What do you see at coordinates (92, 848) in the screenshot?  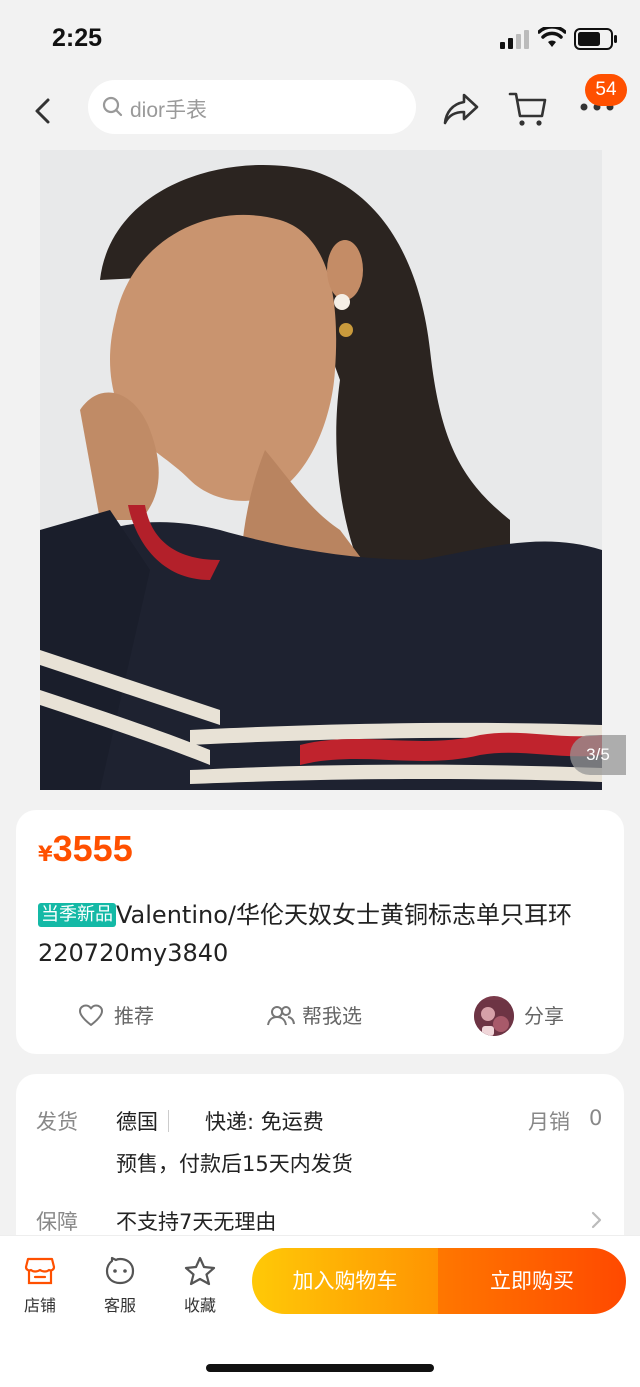 I see `product-price: 3555` at bounding box center [92, 848].